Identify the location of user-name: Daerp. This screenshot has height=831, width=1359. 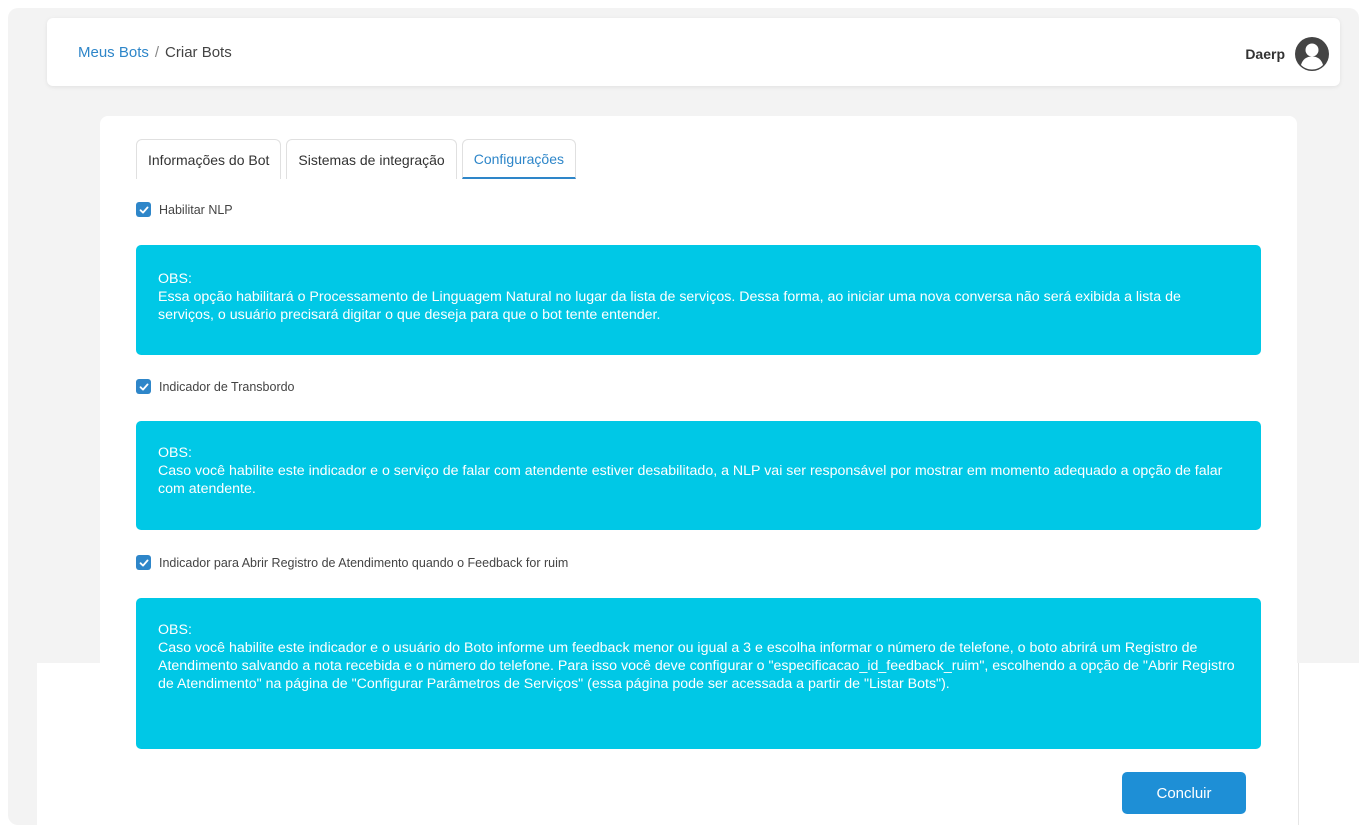
(1265, 54).